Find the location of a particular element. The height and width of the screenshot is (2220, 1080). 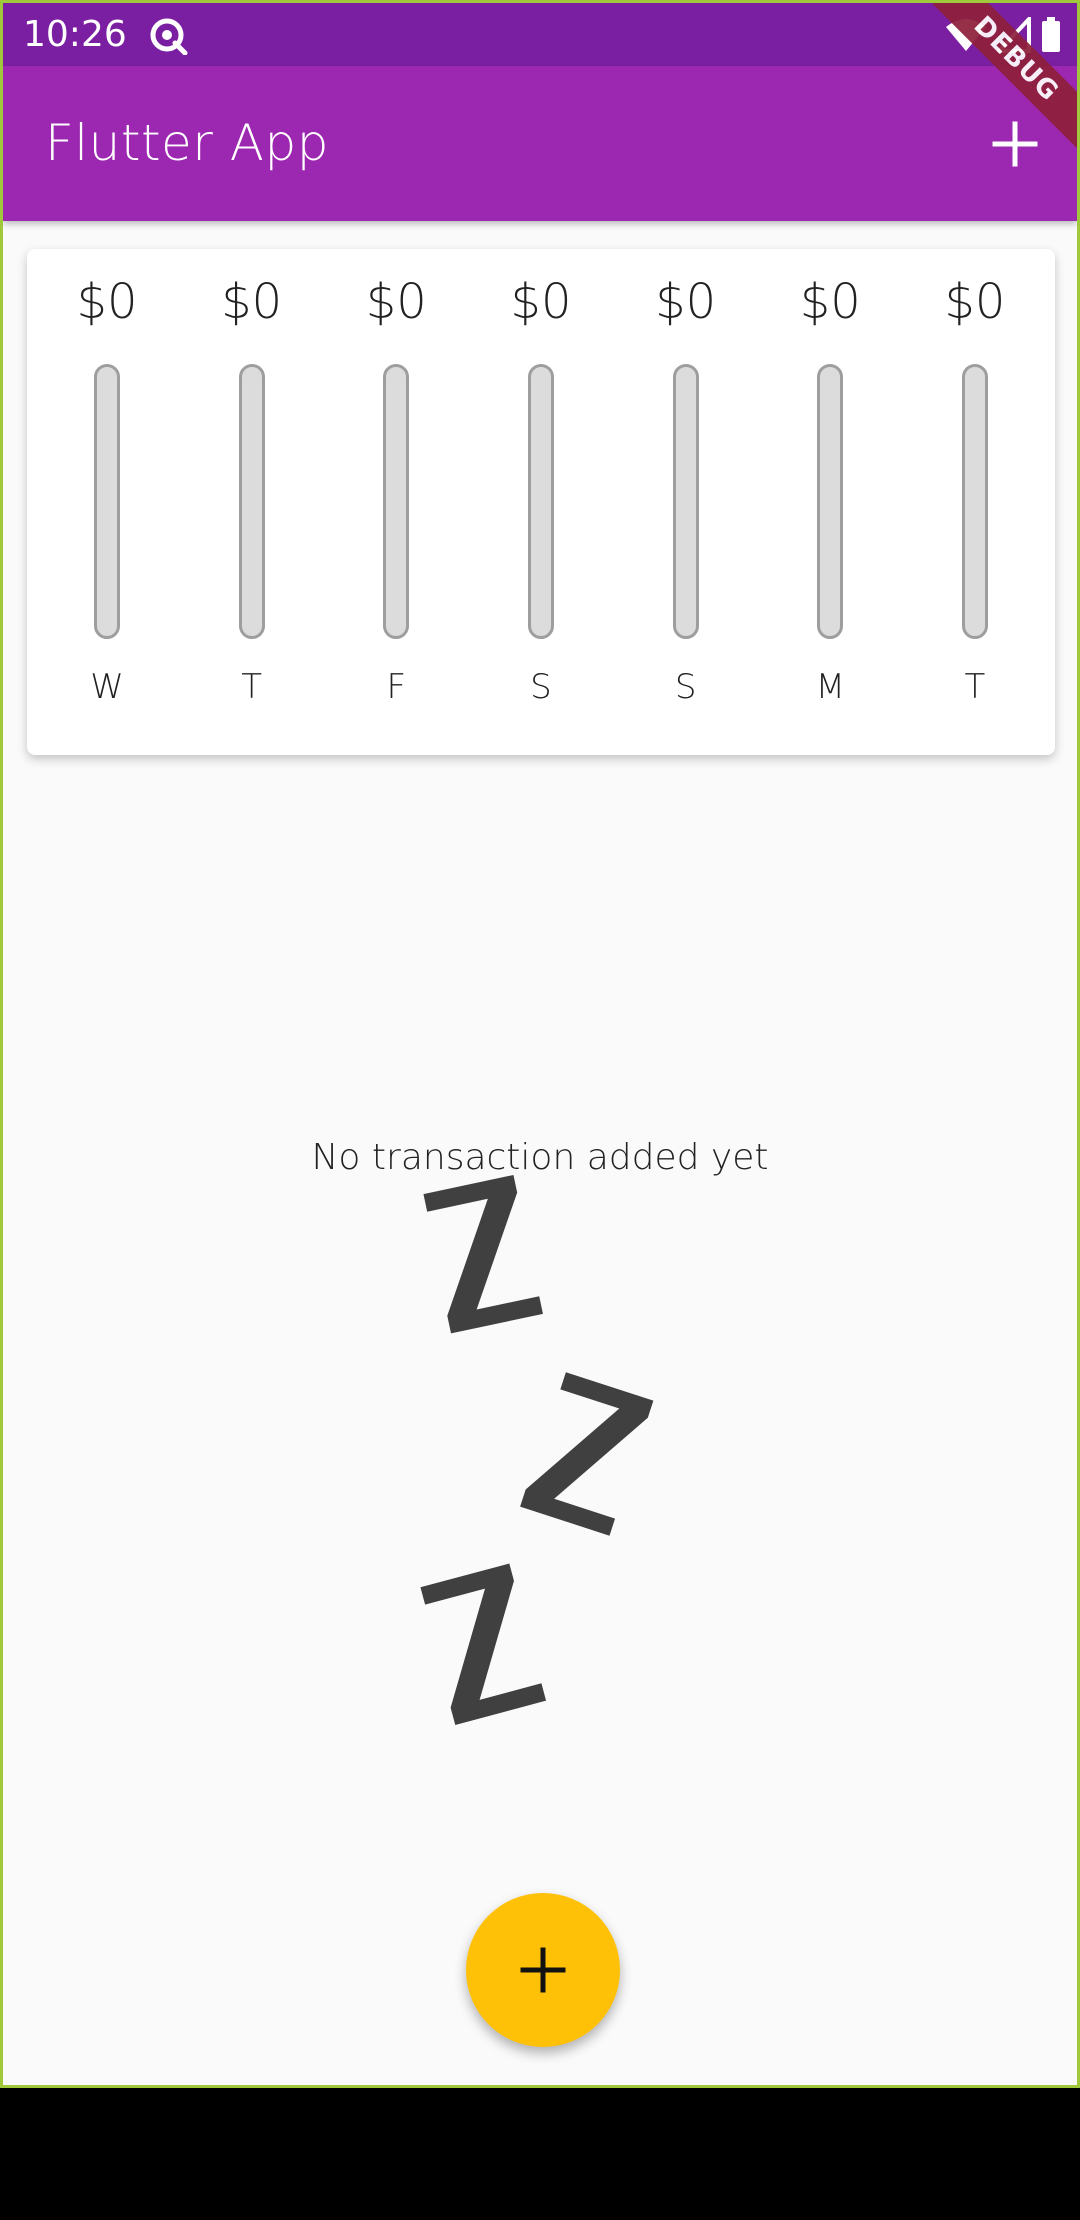

chart-bar-column: $0 M is located at coordinates (830, 502).